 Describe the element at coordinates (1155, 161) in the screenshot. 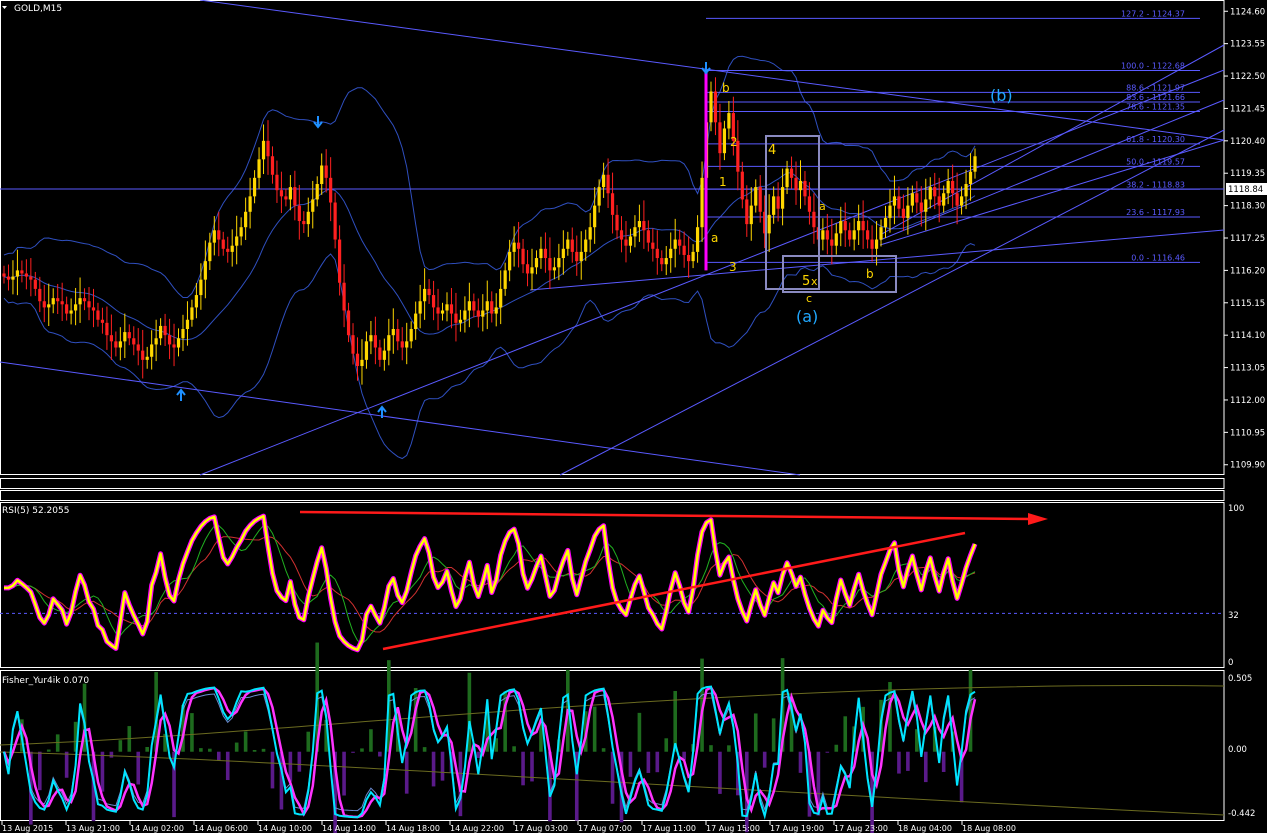

I see `fib-level-label: 50.0 - 1119.57` at that location.